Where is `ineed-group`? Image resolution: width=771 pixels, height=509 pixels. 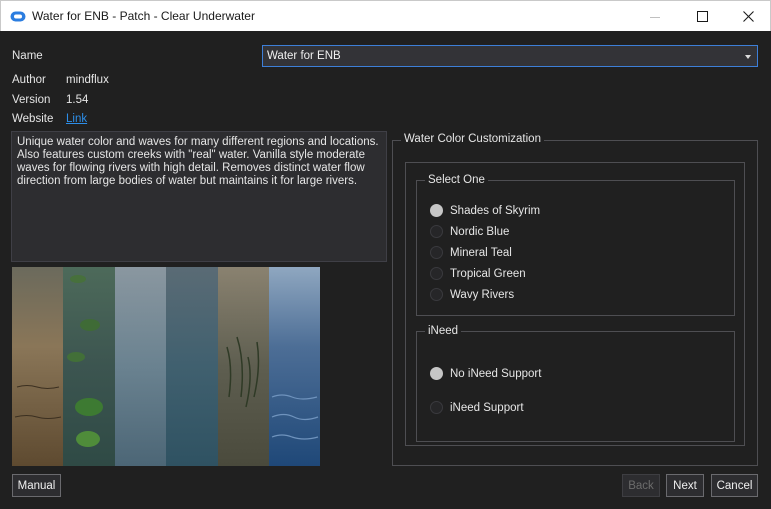 ineed-group is located at coordinates (575, 386).